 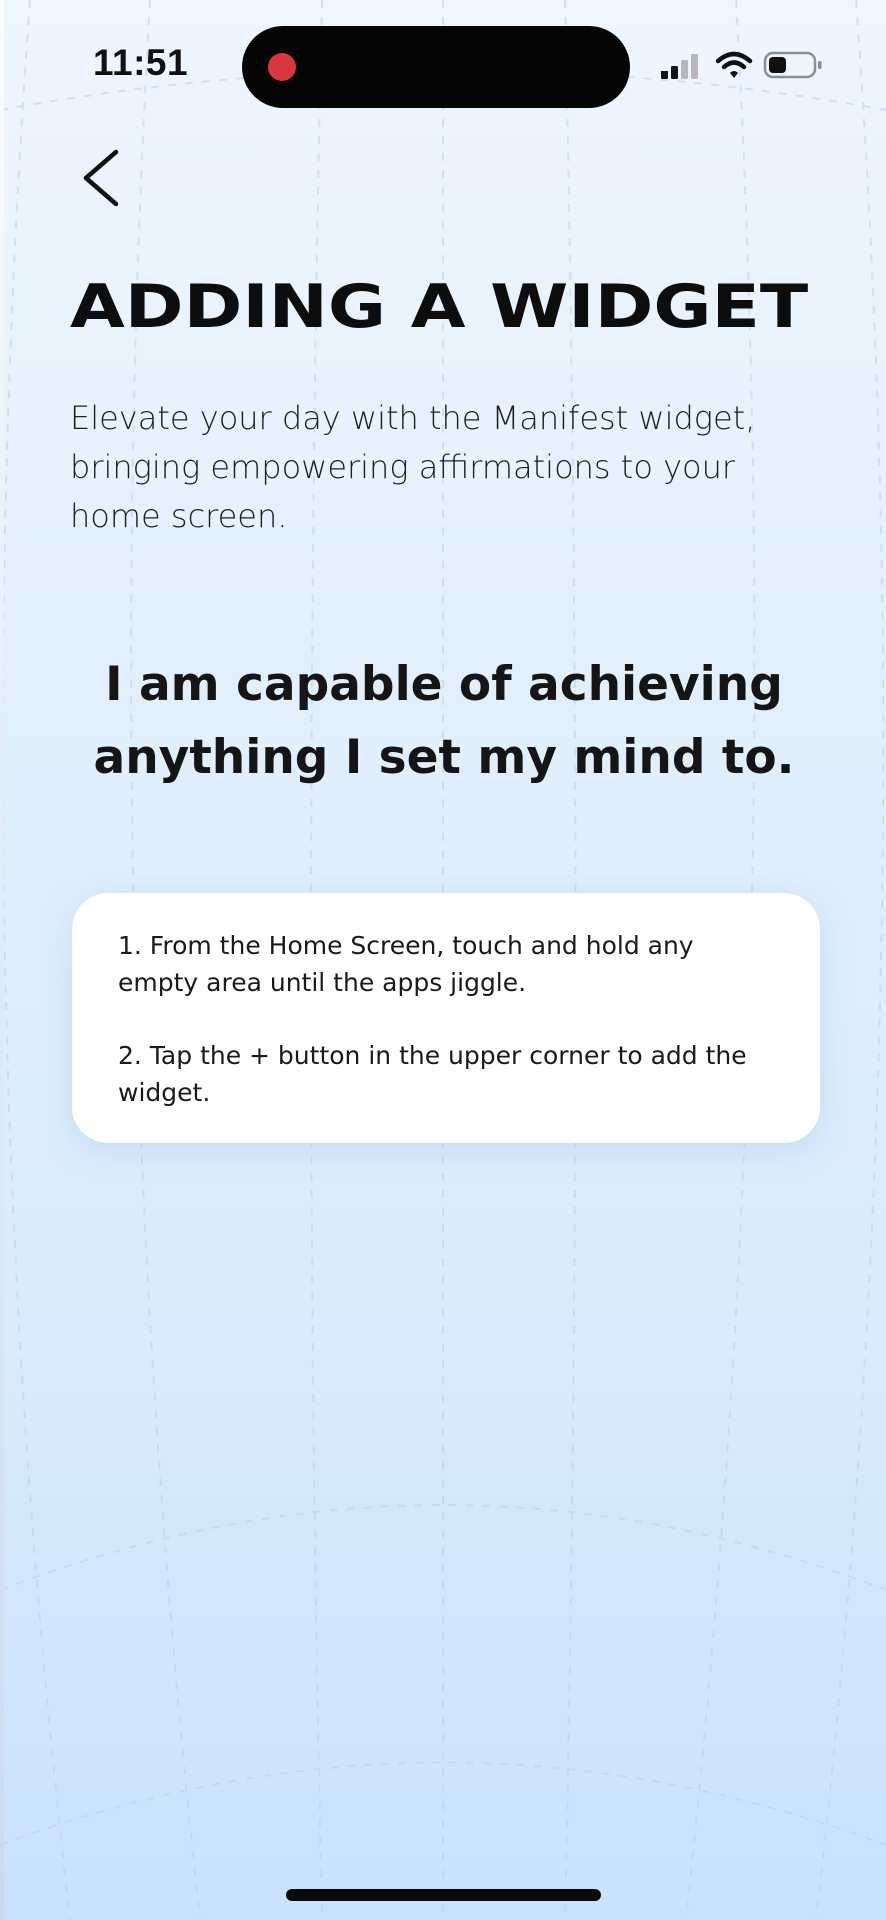 What do you see at coordinates (101, 178) in the screenshot?
I see `chevron-left-icon` at bounding box center [101, 178].